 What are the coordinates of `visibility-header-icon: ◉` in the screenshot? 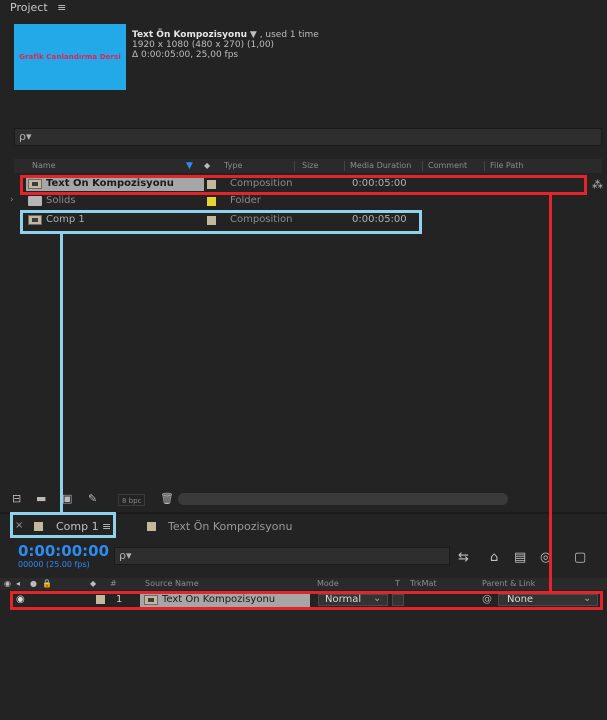 It's located at (7, 583).